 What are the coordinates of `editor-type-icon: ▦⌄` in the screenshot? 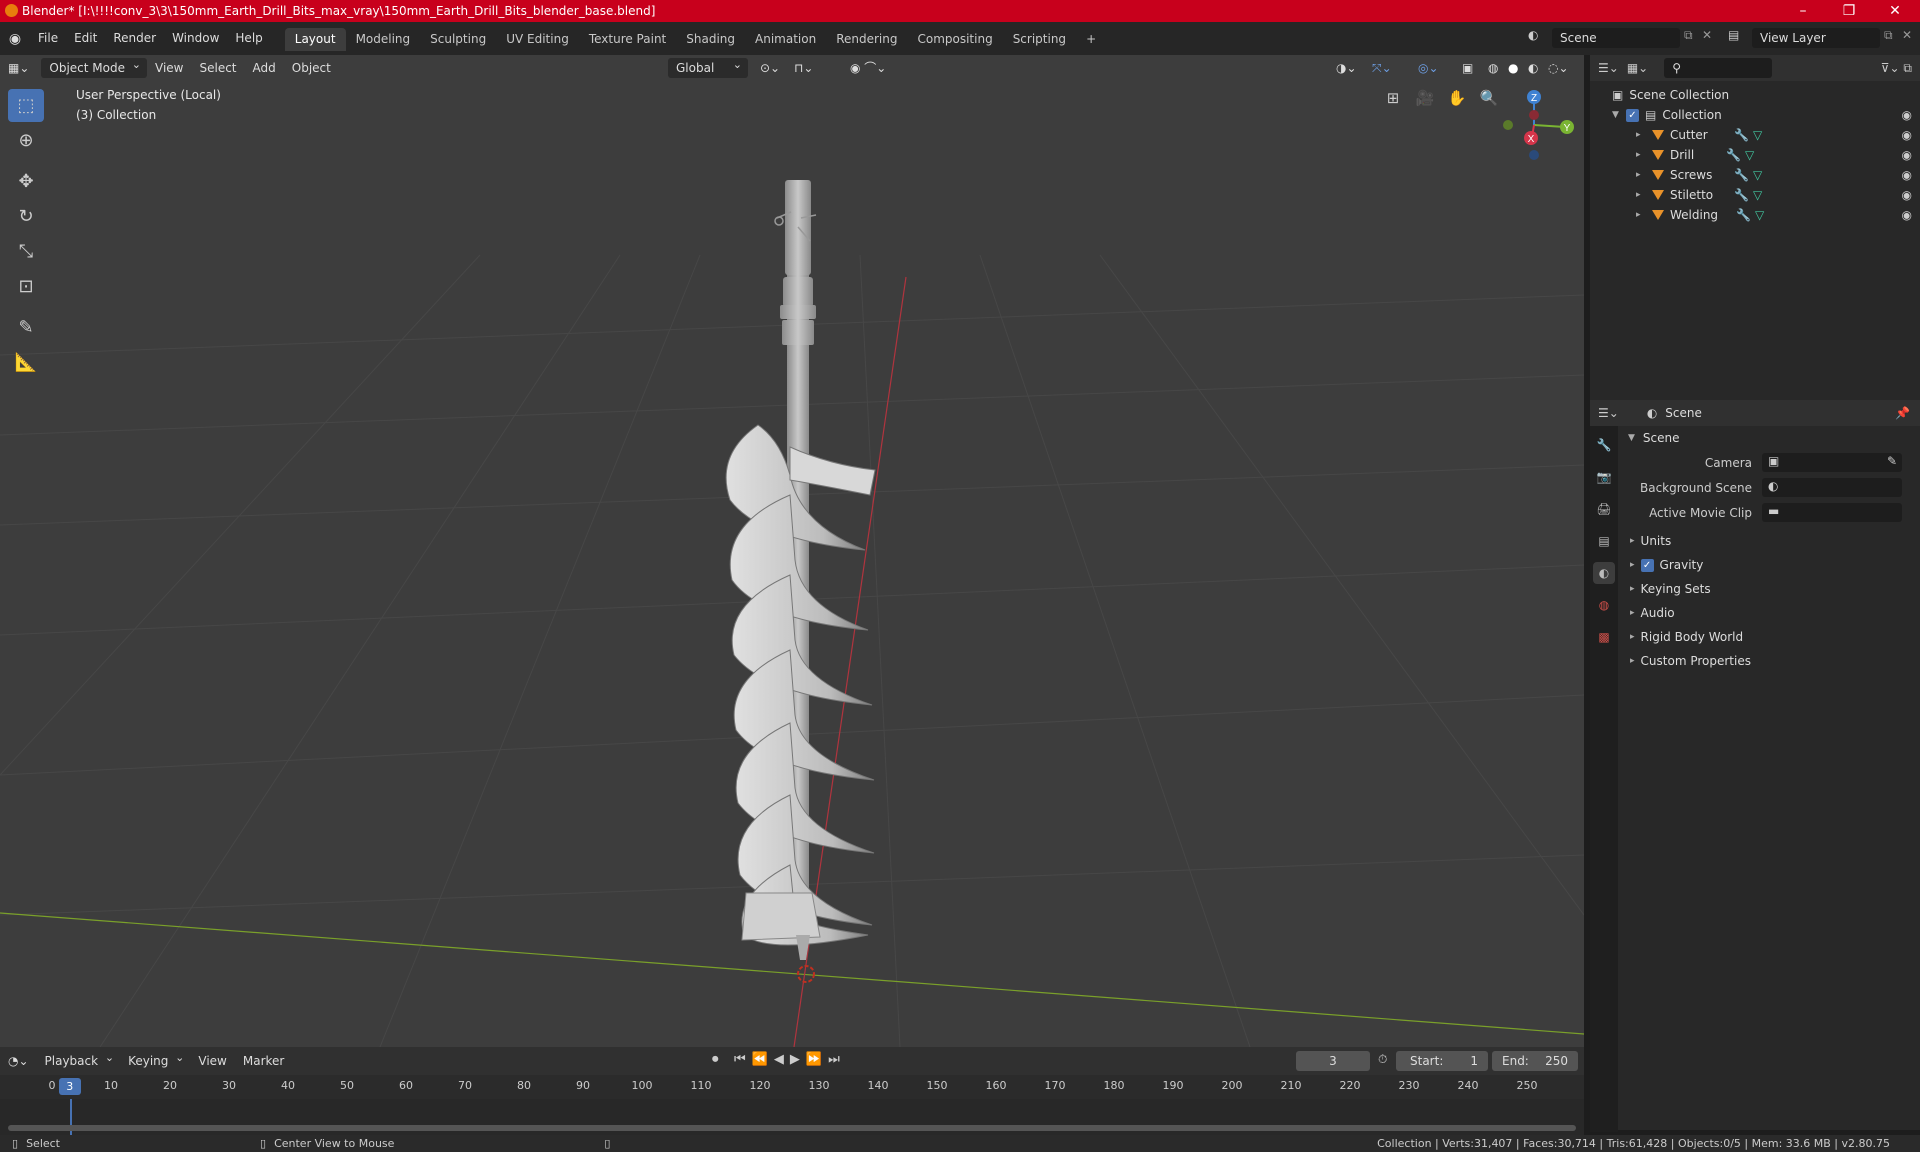 It's located at (18, 68).